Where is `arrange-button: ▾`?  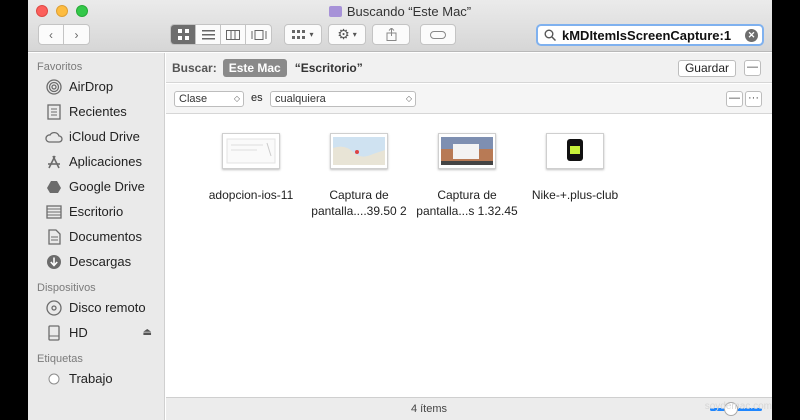
arrange-button: ▾ is located at coordinates (303, 34).